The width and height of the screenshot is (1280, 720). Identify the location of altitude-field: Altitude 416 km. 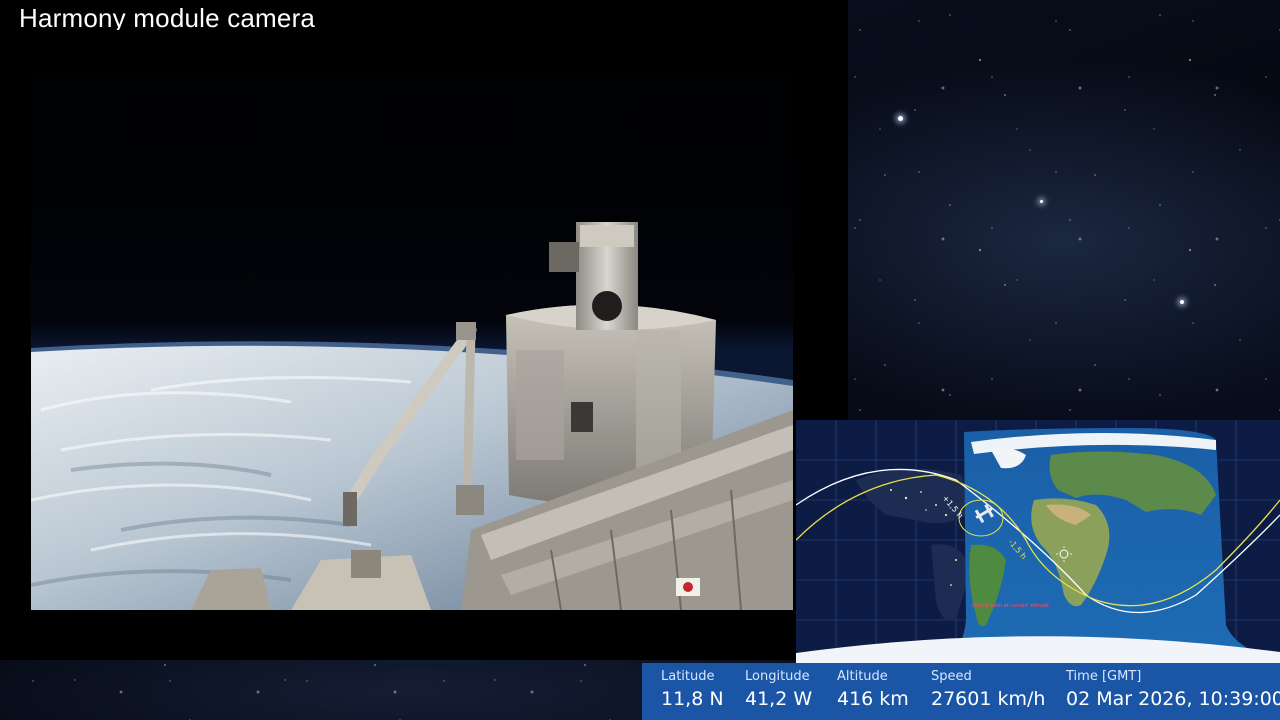
(873, 689).